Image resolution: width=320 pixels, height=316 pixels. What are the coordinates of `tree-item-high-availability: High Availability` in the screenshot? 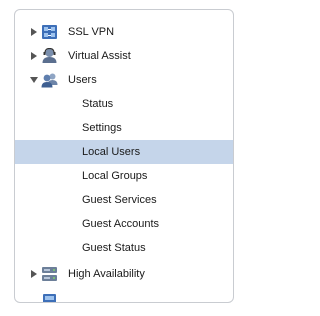 It's located at (124, 274).